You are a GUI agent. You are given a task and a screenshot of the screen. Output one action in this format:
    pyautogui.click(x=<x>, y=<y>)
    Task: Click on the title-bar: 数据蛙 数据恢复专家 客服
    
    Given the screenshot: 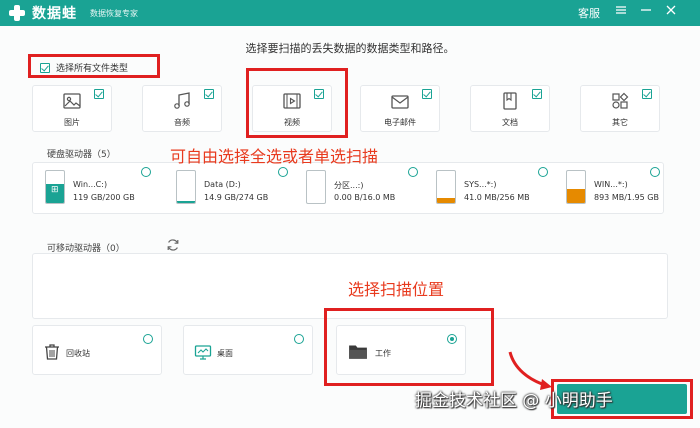 What is the action you would take?
    pyautogui.click(x=350, y=13)
    